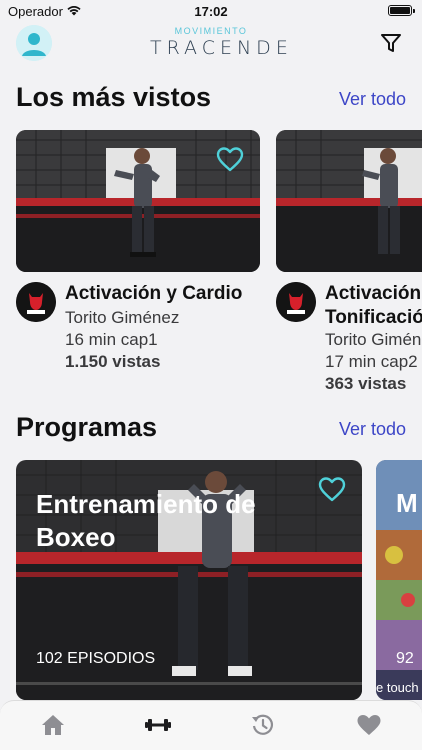 Image resolution: width=422 pixels, height=750 pixels. I want to click on video-thumbnail, so click(349, 201).